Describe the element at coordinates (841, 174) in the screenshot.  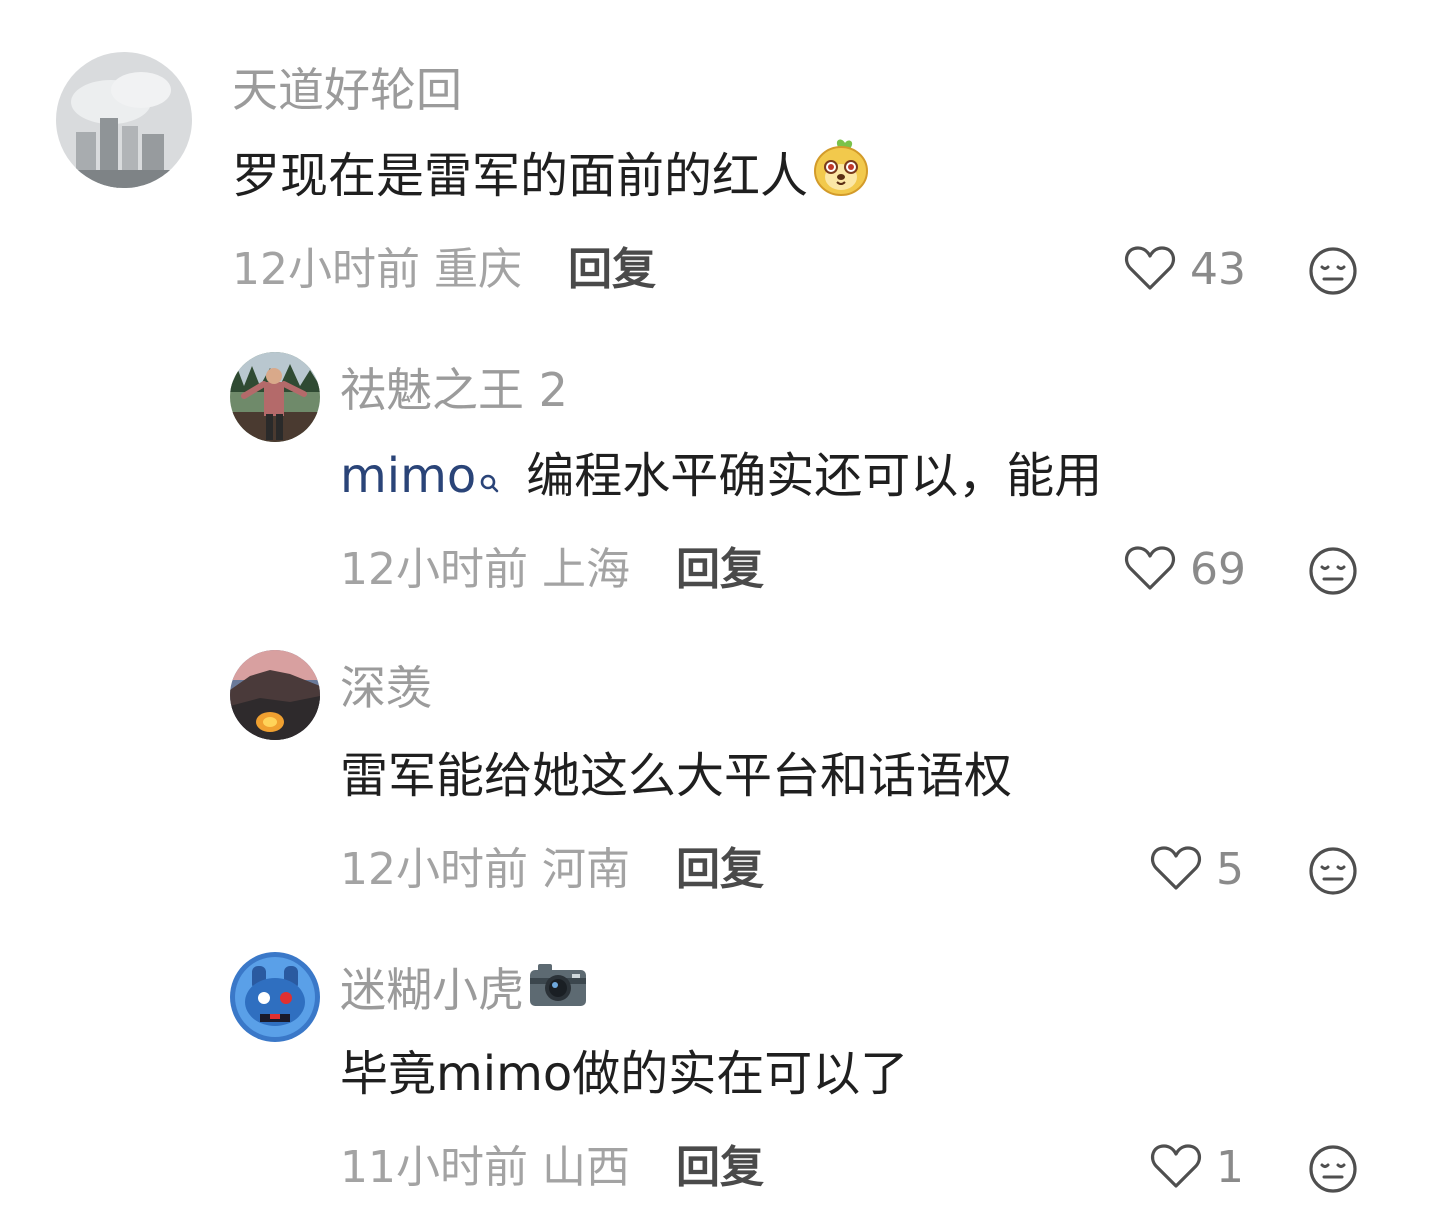
I see `dog-face-sticker-icon` at that location.